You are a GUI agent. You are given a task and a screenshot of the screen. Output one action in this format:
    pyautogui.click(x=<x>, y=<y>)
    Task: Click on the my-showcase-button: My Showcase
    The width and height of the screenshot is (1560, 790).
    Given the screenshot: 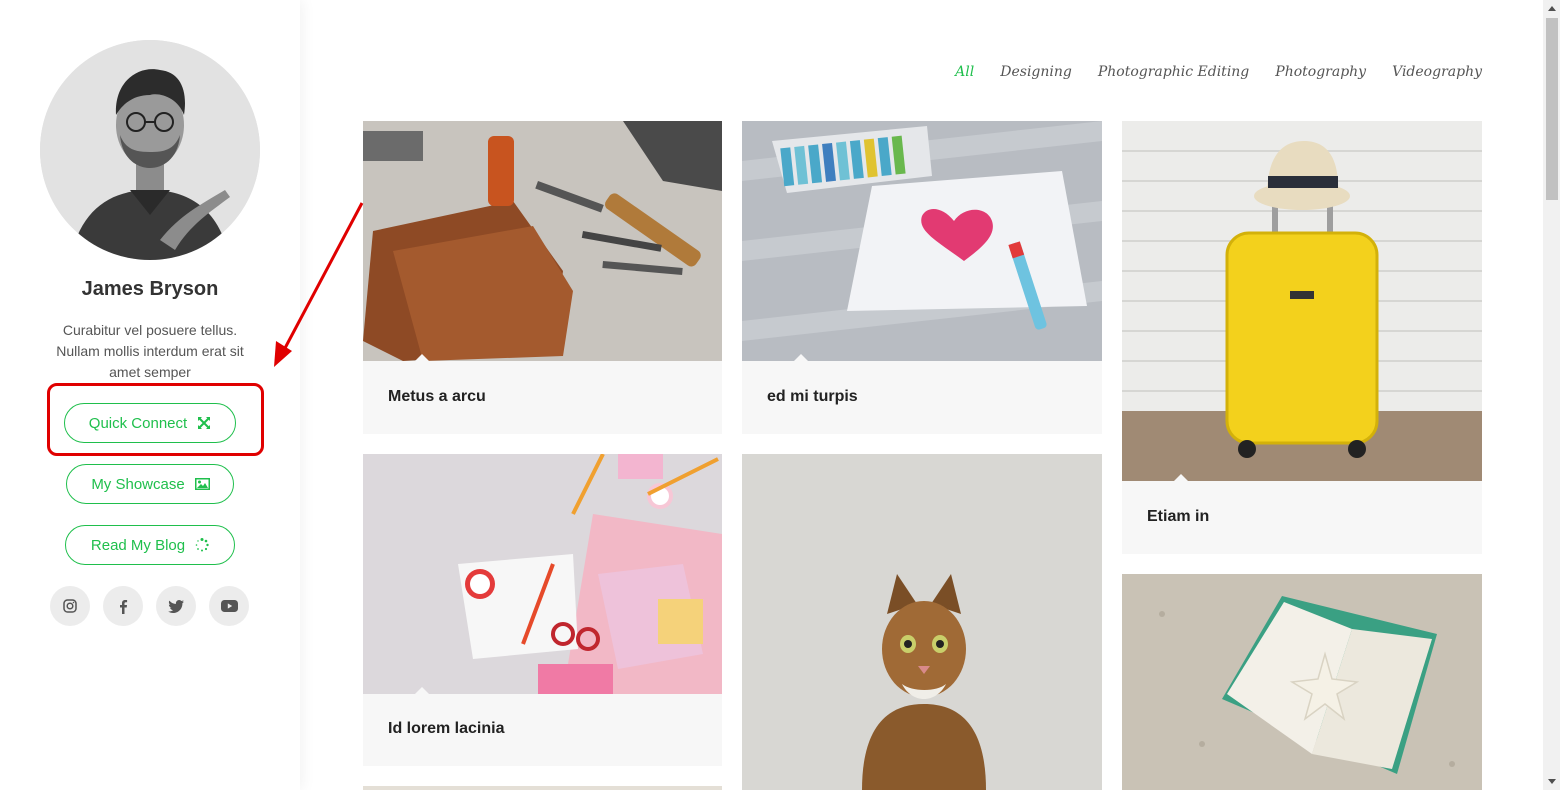 What is the action you would take?
    pyautogui.click(x=150, y=484)
    